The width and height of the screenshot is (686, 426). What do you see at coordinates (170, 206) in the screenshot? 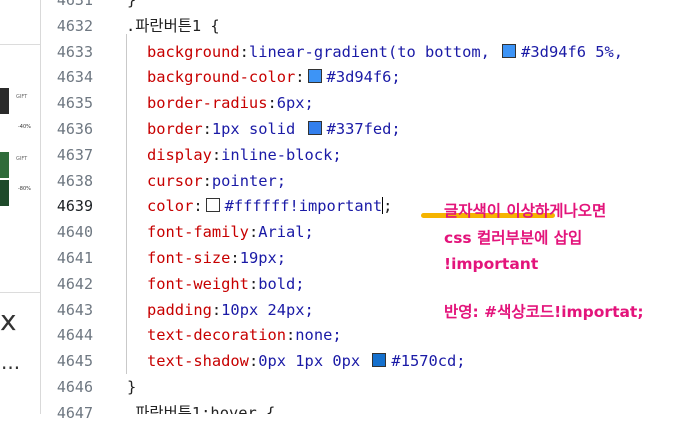
I see `css-property: color` at bounding box center [170, 206].